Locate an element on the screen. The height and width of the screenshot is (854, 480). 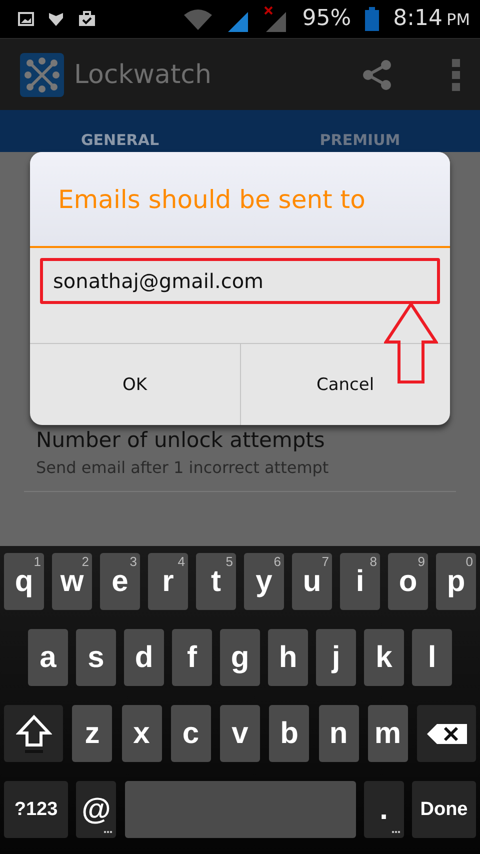
setting-title: Number of unlock attempts is located at coordinates (181, 440).